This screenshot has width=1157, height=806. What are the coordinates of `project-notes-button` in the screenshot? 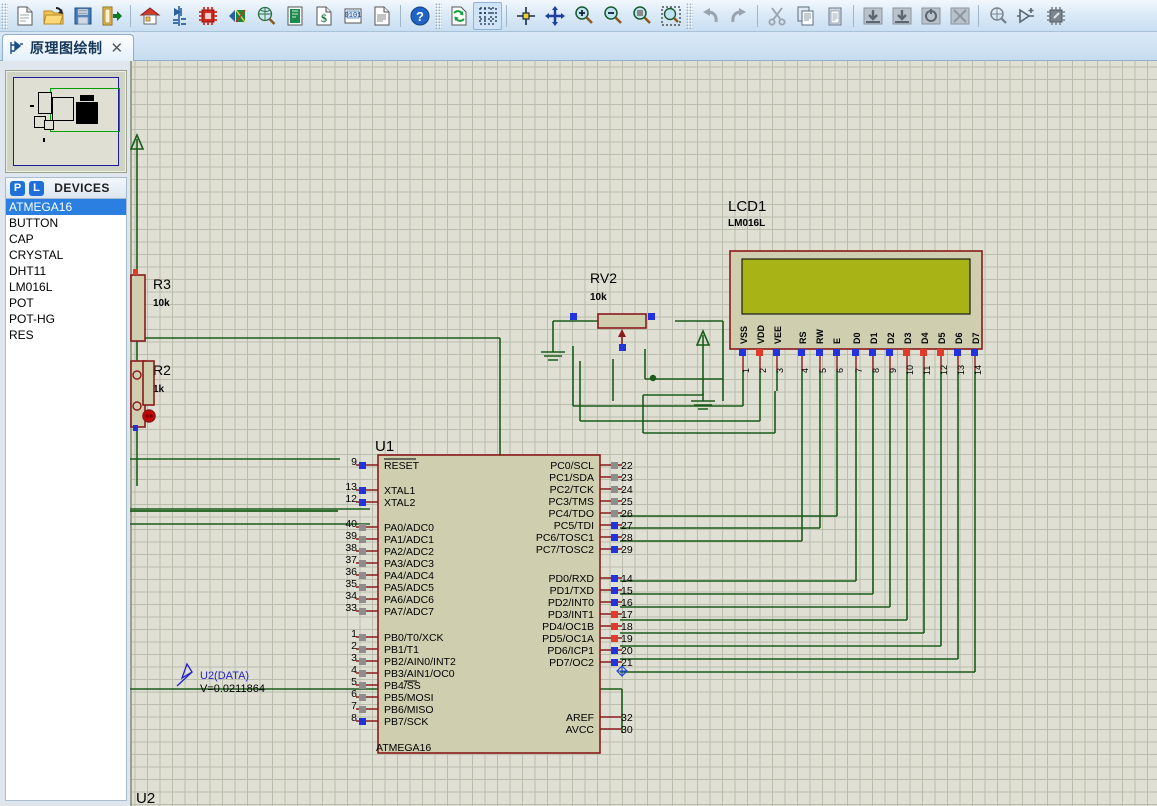 It's located at (294, 16).